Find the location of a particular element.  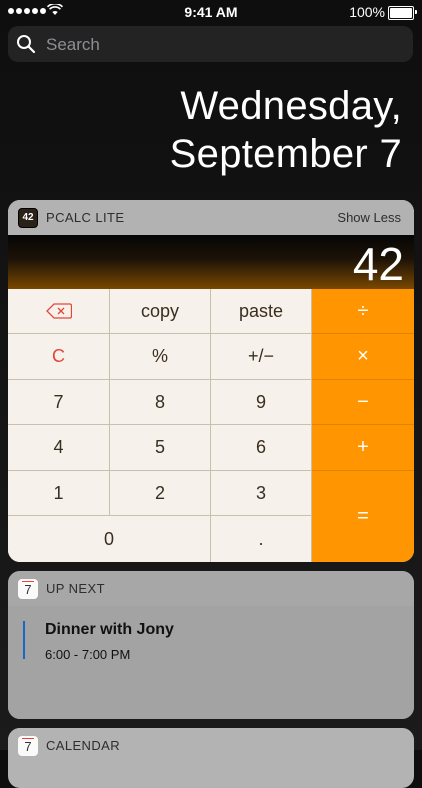

minus-button: − is located at coordinates (363, 402).